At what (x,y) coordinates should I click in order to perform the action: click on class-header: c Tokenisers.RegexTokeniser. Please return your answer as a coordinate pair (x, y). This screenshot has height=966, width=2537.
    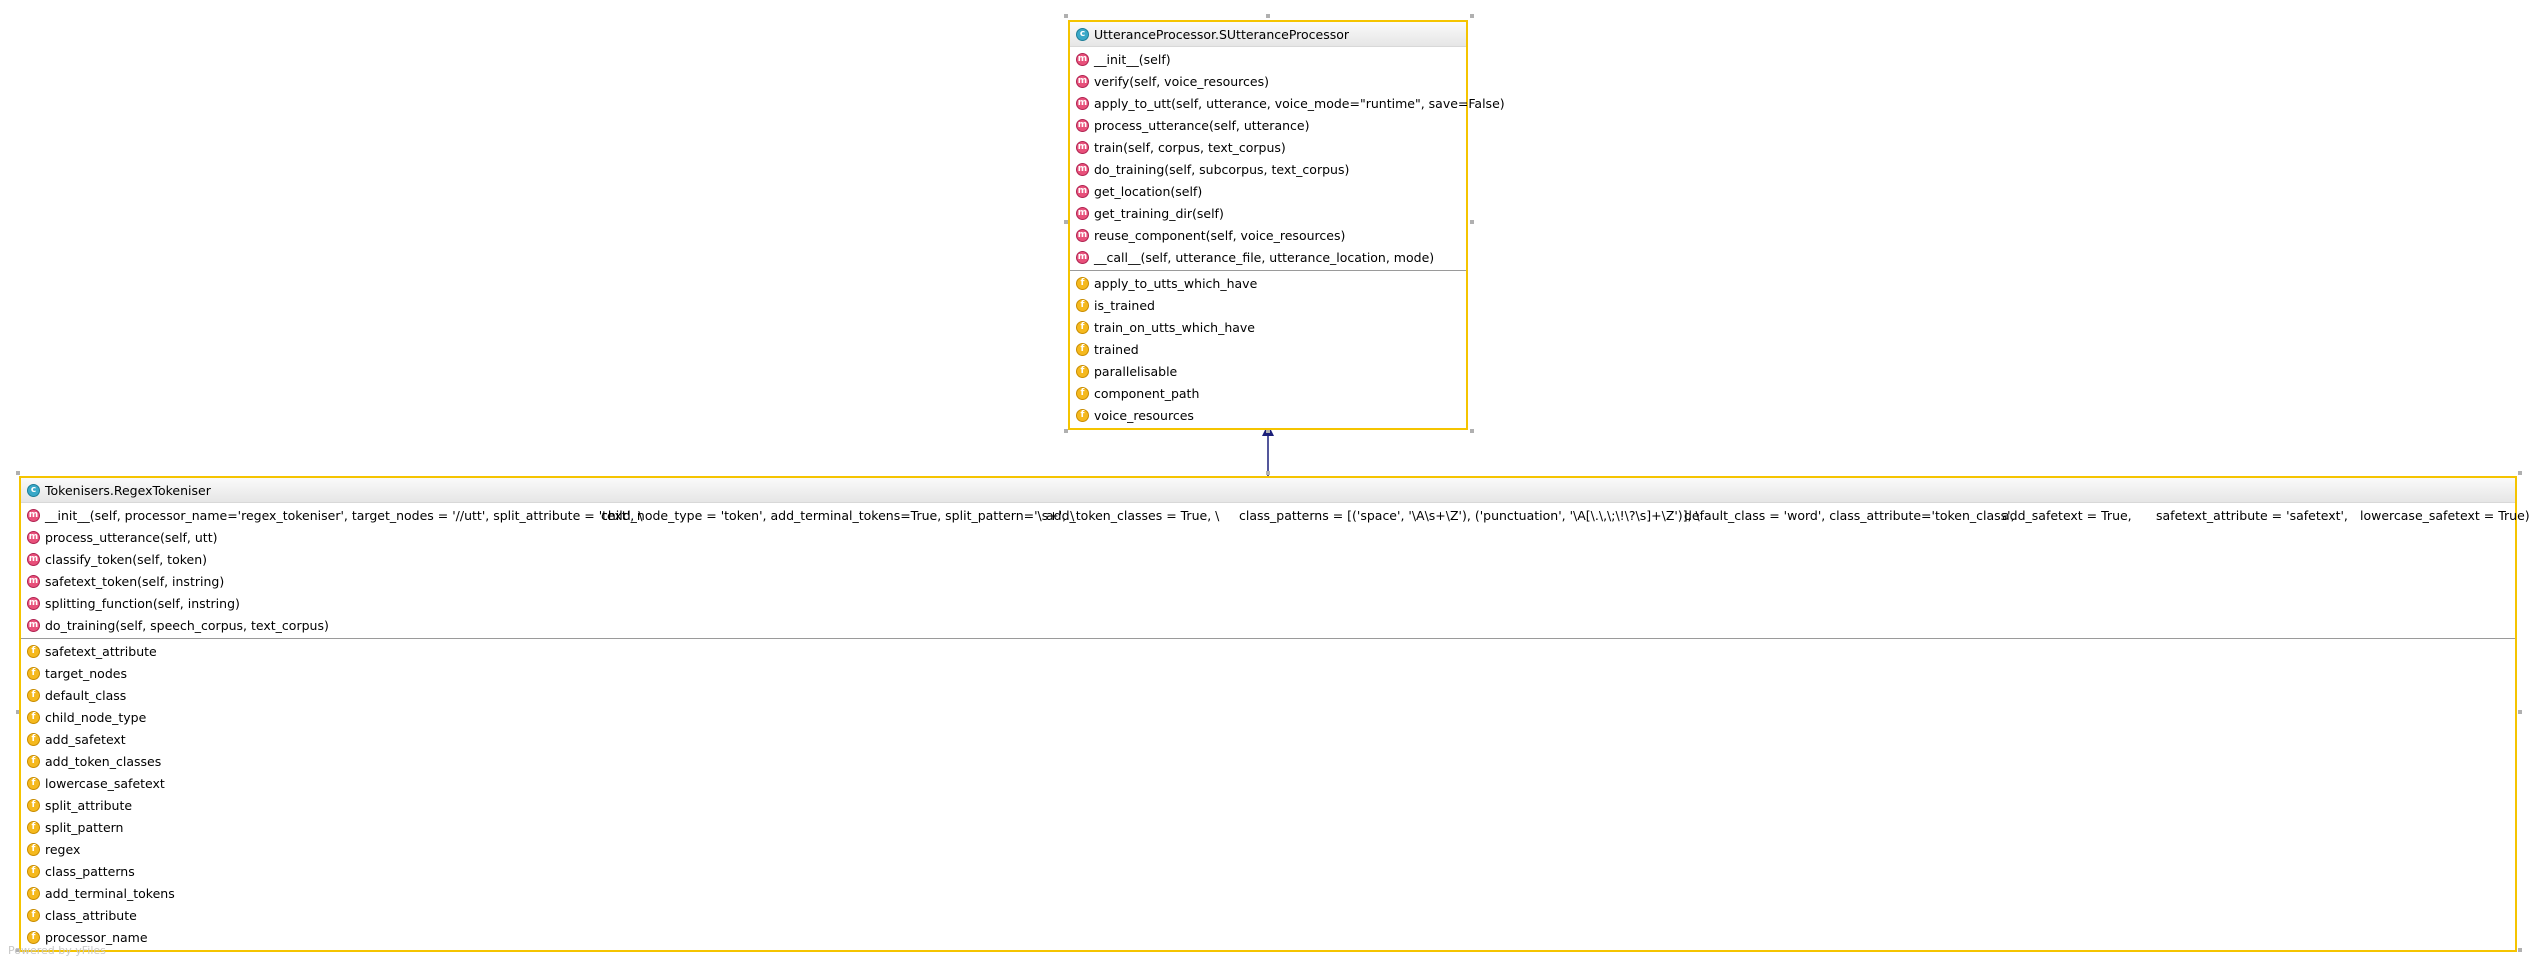
    Looking at the image, I should click on (1268, 490).